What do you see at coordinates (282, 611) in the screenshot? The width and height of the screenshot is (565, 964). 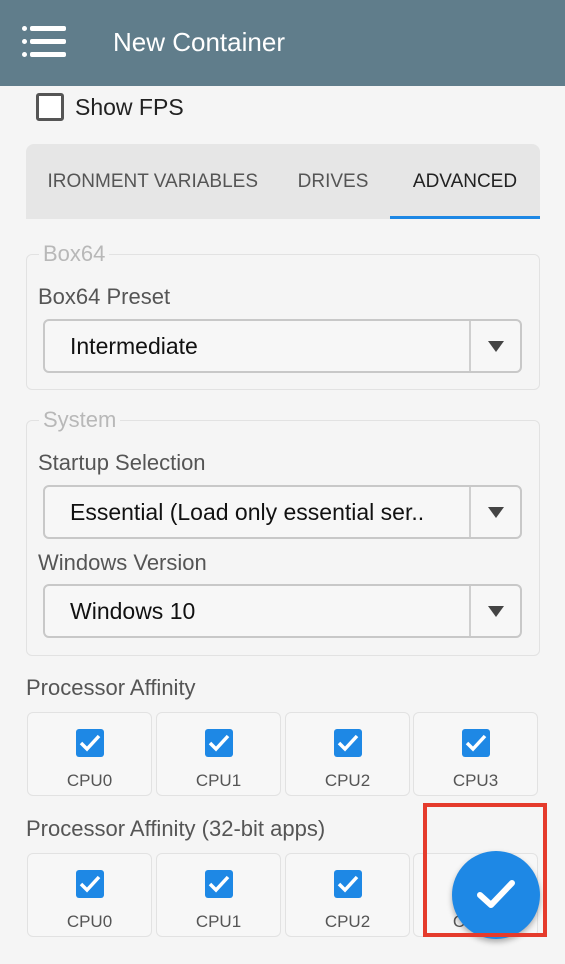 I see `windows-version-select: Windows 10` at bounding box center [282, 611].